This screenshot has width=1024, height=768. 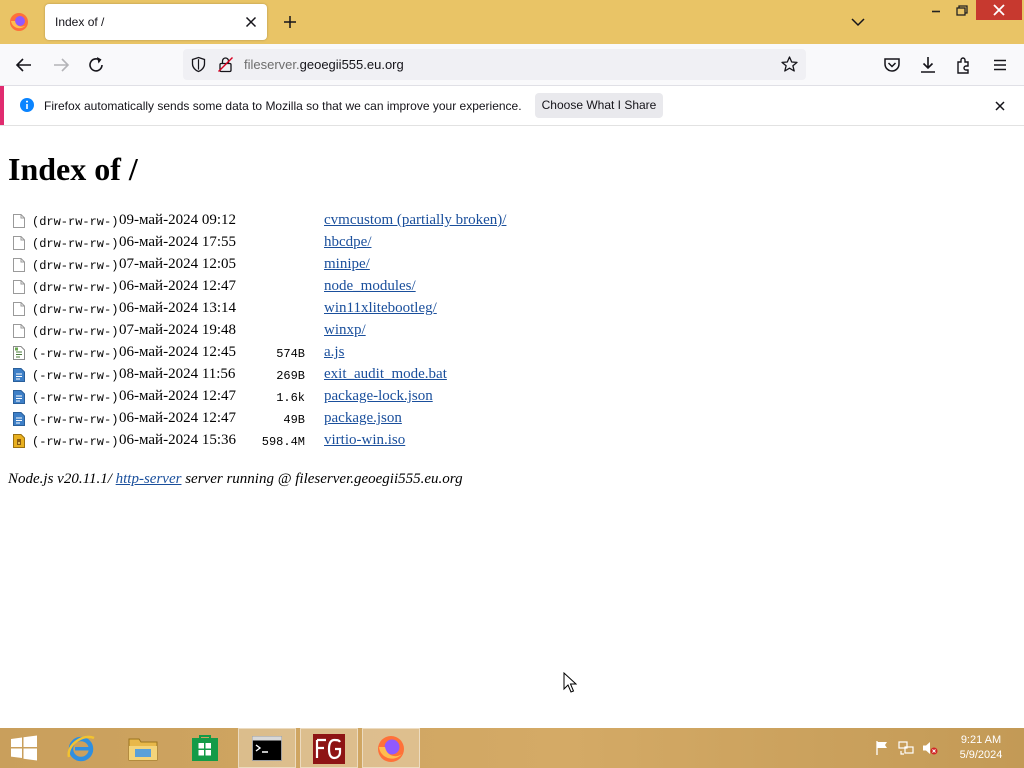 What do you see at coordinates (906, 748) in the screenshot?
I see `network-icon` at bounding box center [906, 748].